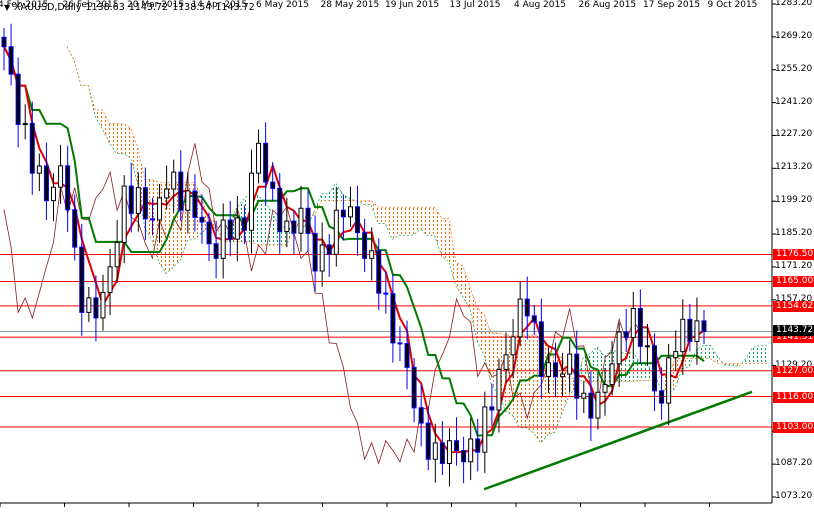 This screenshot has height=516, width=814. What do you see at coordinates (156, 5) in the screenshot?
I see `date-axis-label: 20 Mar 2015` at bounding box center [156, 5].